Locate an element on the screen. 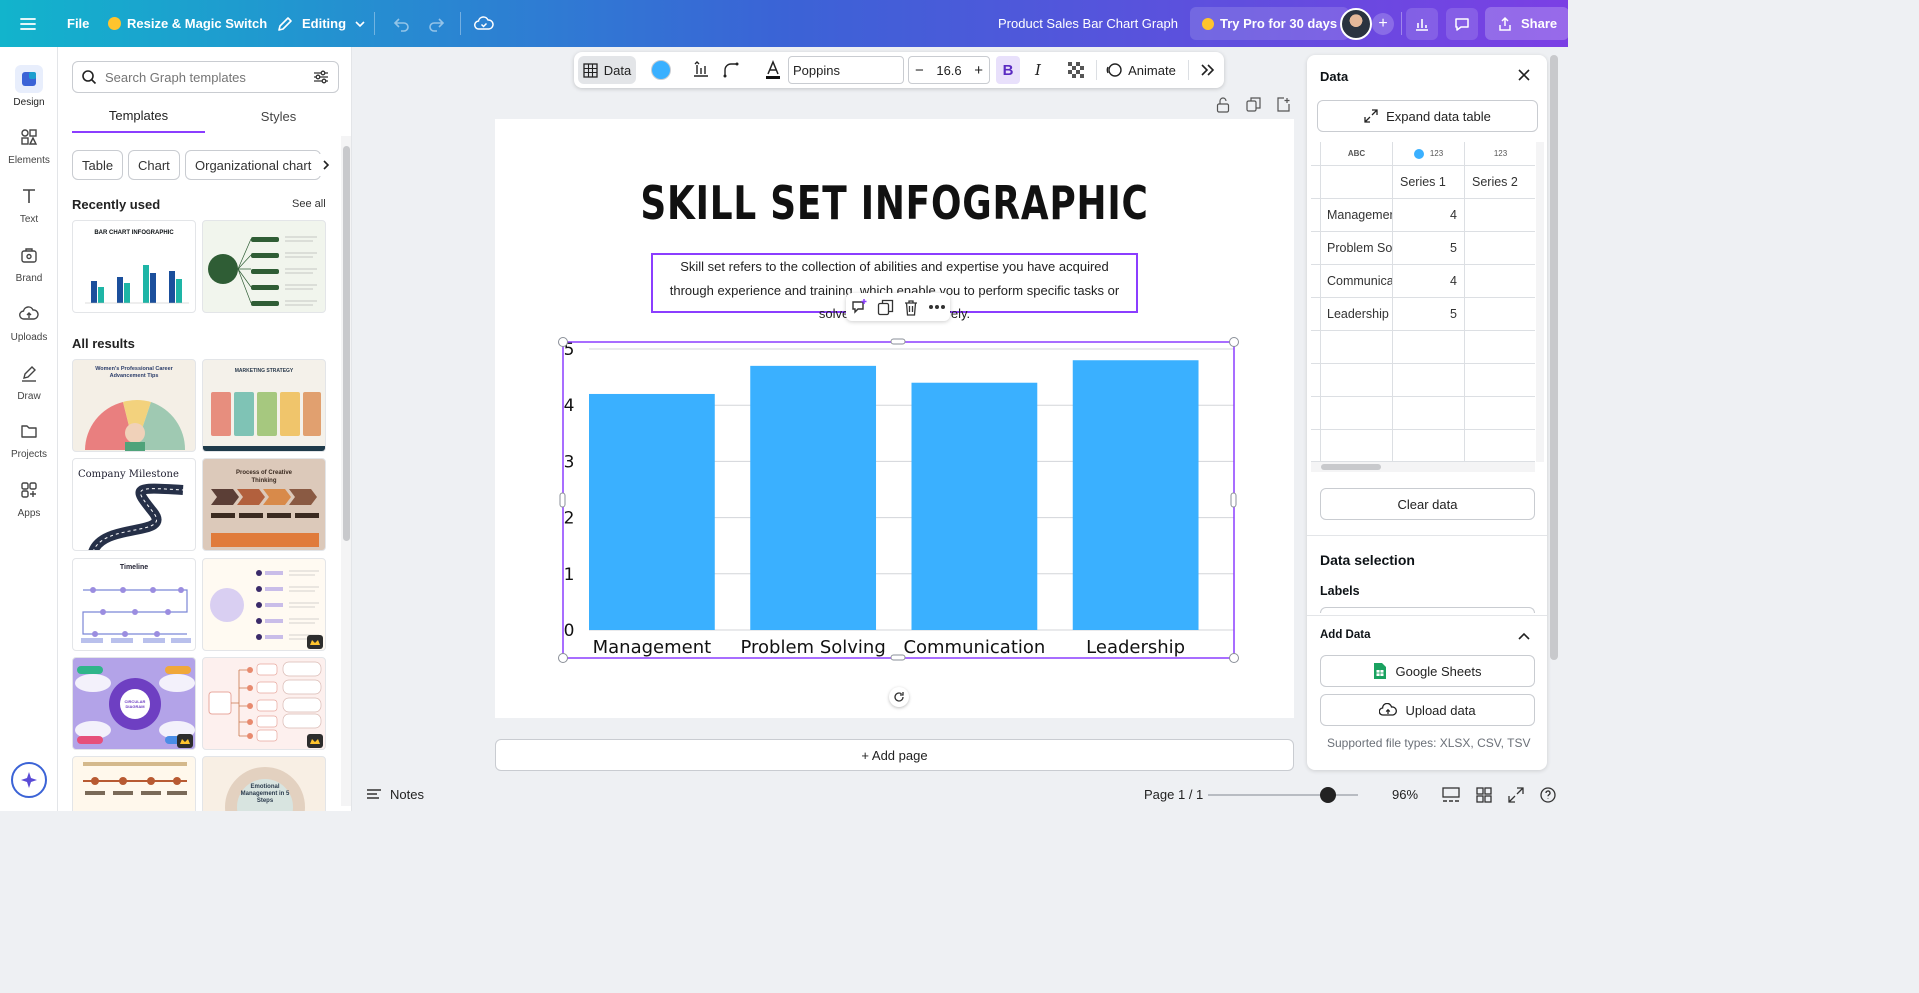 The height and width of the screenshot is (993, 1919). add-collaborator-button: + is located at coordinates (1383, 23).